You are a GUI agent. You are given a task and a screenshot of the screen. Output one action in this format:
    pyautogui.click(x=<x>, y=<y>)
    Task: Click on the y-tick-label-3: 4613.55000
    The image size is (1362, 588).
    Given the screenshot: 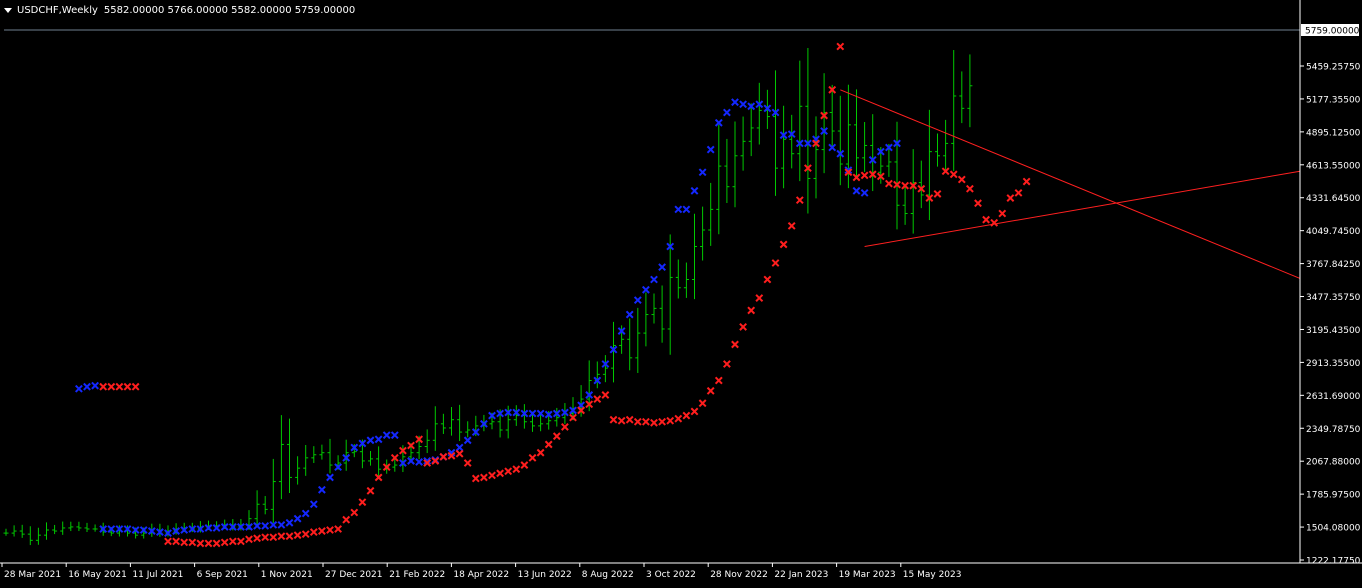 What is the action you would take?
    pyautogui.click(x=1333, y=166)
    